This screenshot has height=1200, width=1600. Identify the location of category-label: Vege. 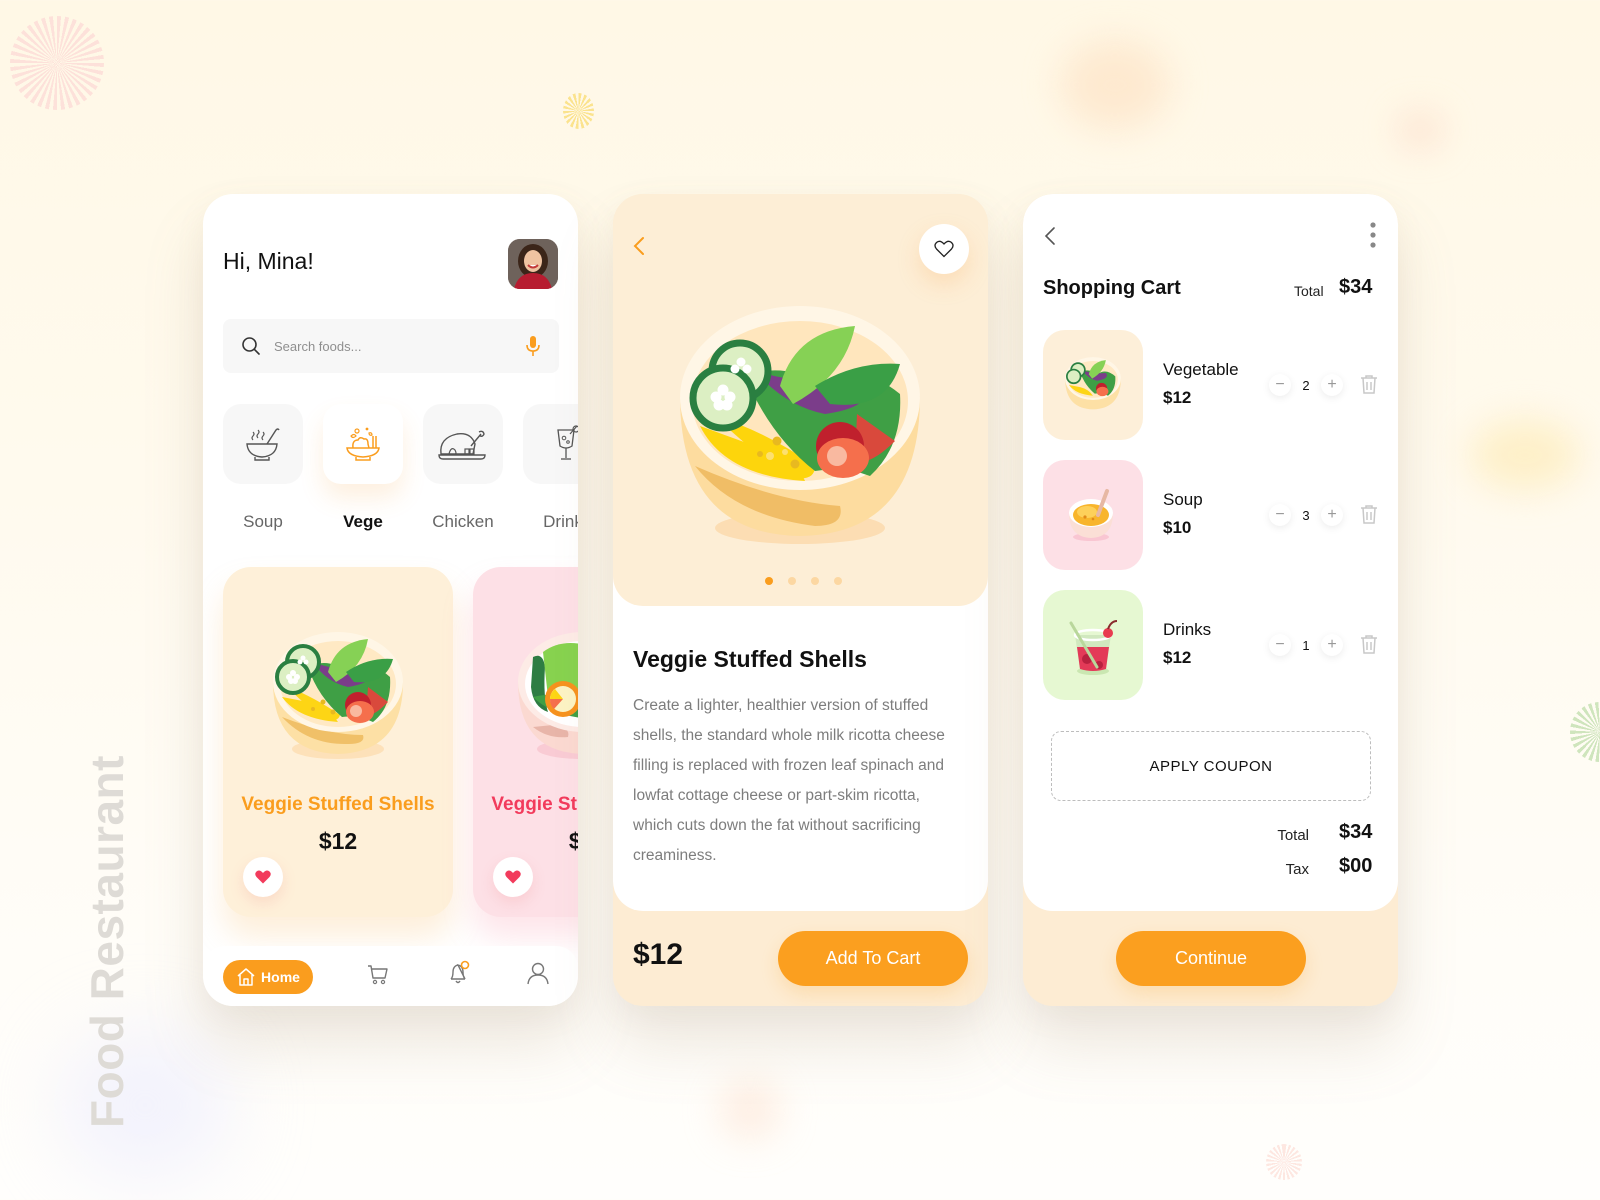
(363, 521).